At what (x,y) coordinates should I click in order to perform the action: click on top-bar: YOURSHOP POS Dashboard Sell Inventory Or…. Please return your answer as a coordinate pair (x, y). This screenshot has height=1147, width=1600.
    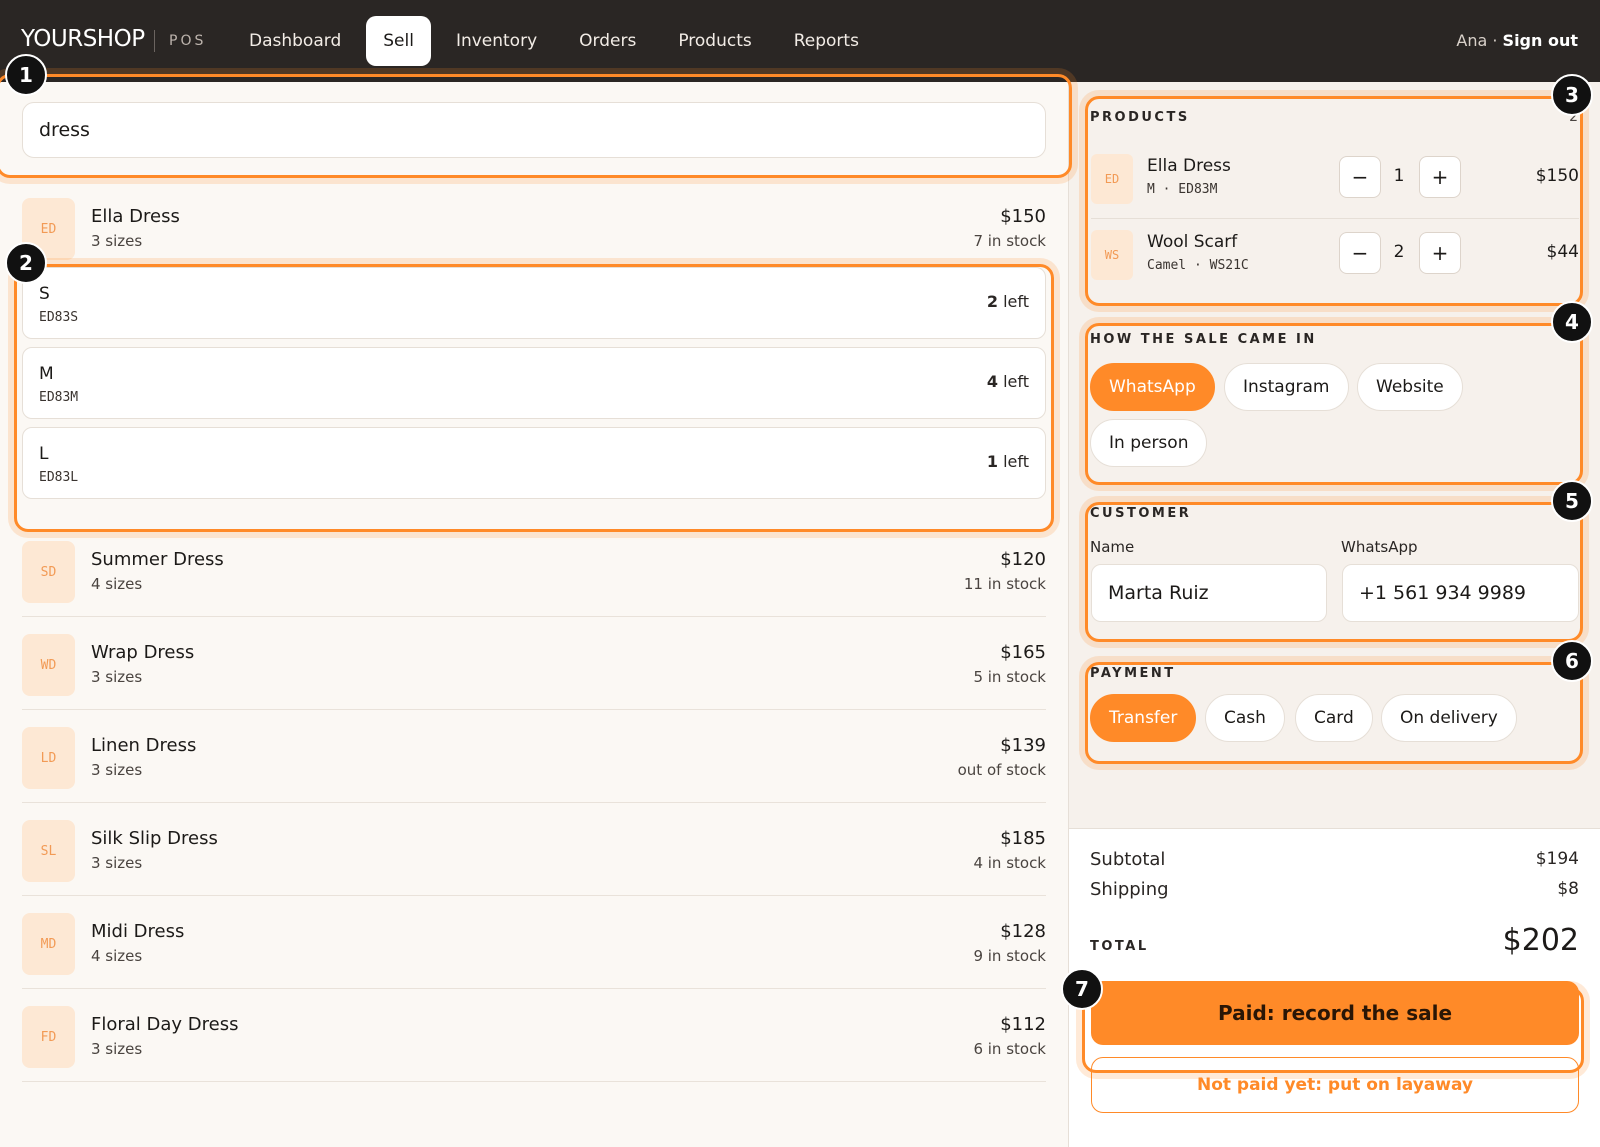
    Looking at the image, I should click on (800, 41).